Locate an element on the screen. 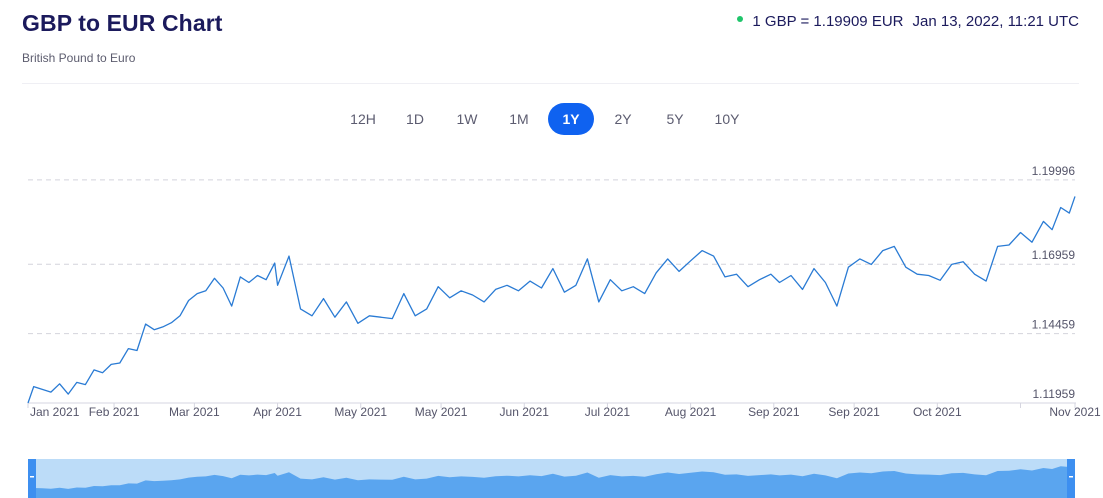 The height and width of the screenshot is (498, 1103). x-tick-label: Jun 2021 is located at coordinates (525, 412).